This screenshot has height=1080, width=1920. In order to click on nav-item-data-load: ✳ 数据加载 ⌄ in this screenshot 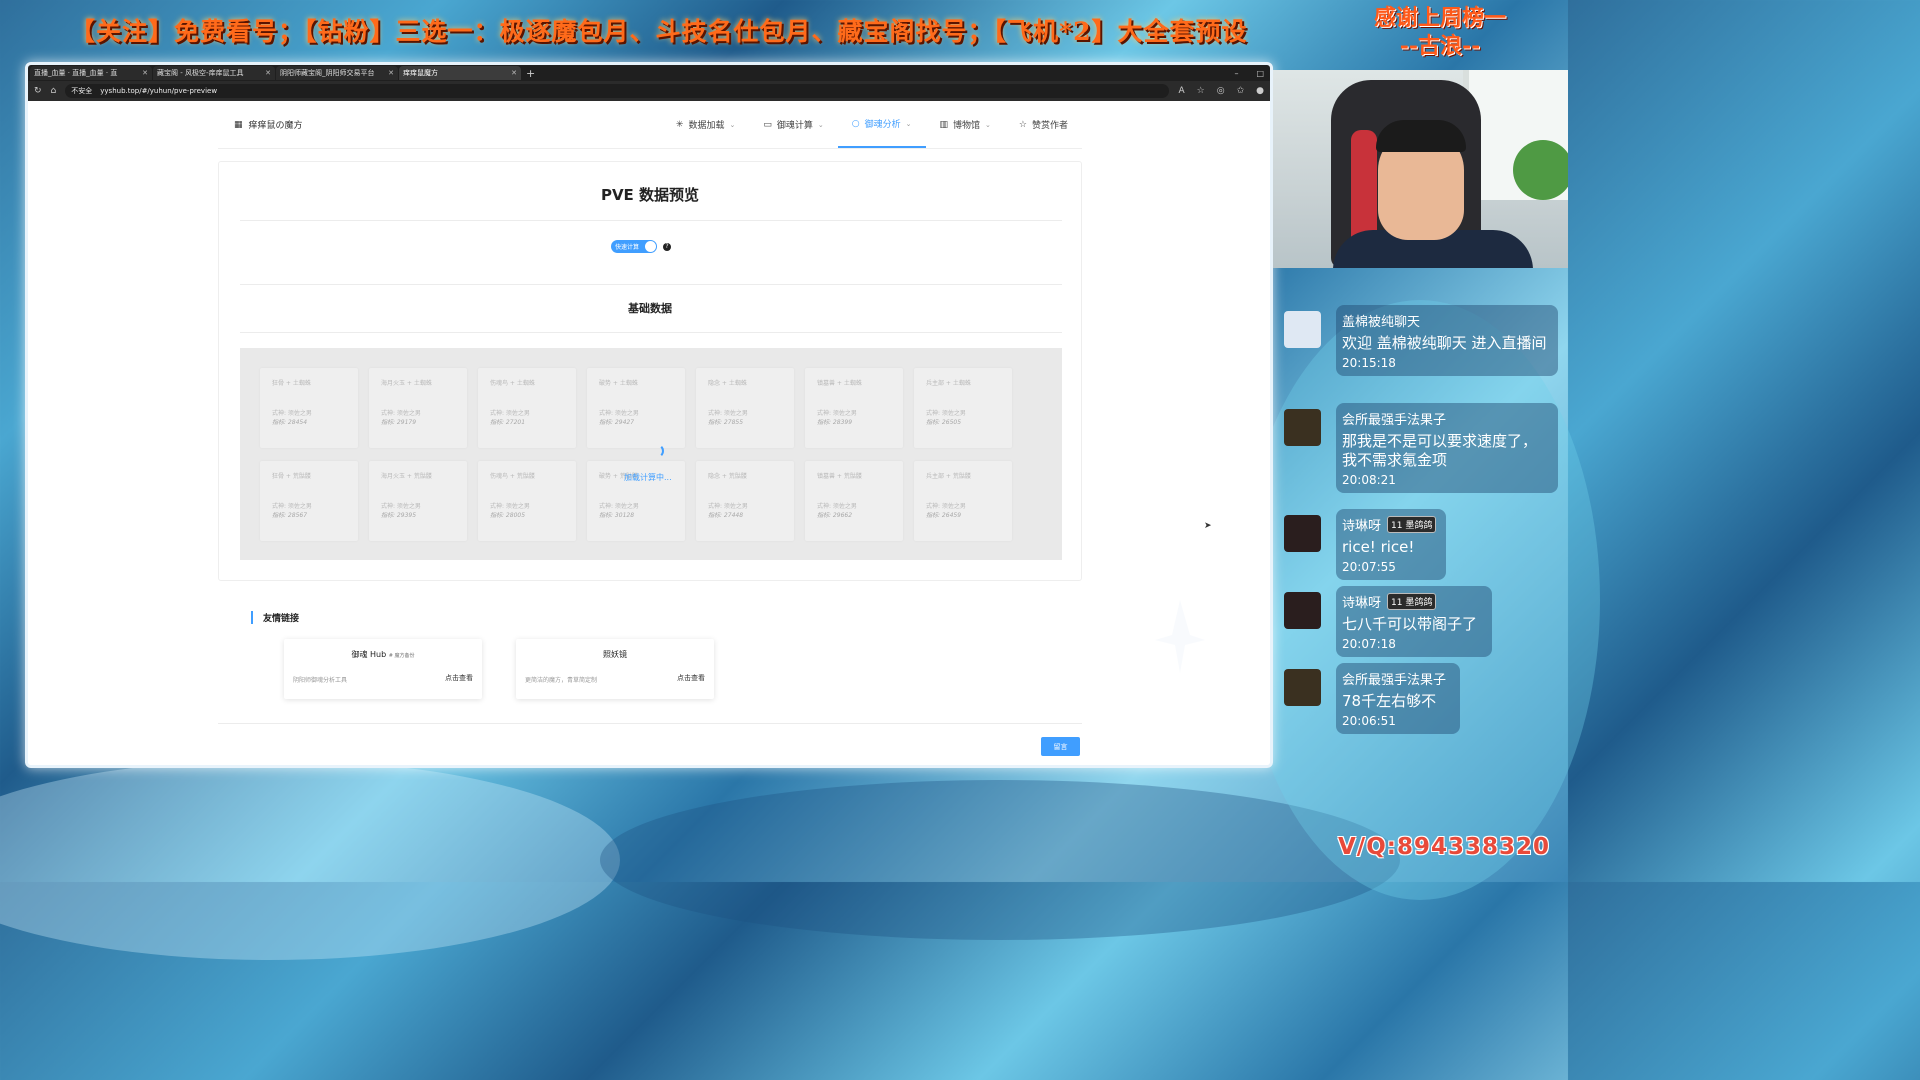, I will do `click(705, 124)`.